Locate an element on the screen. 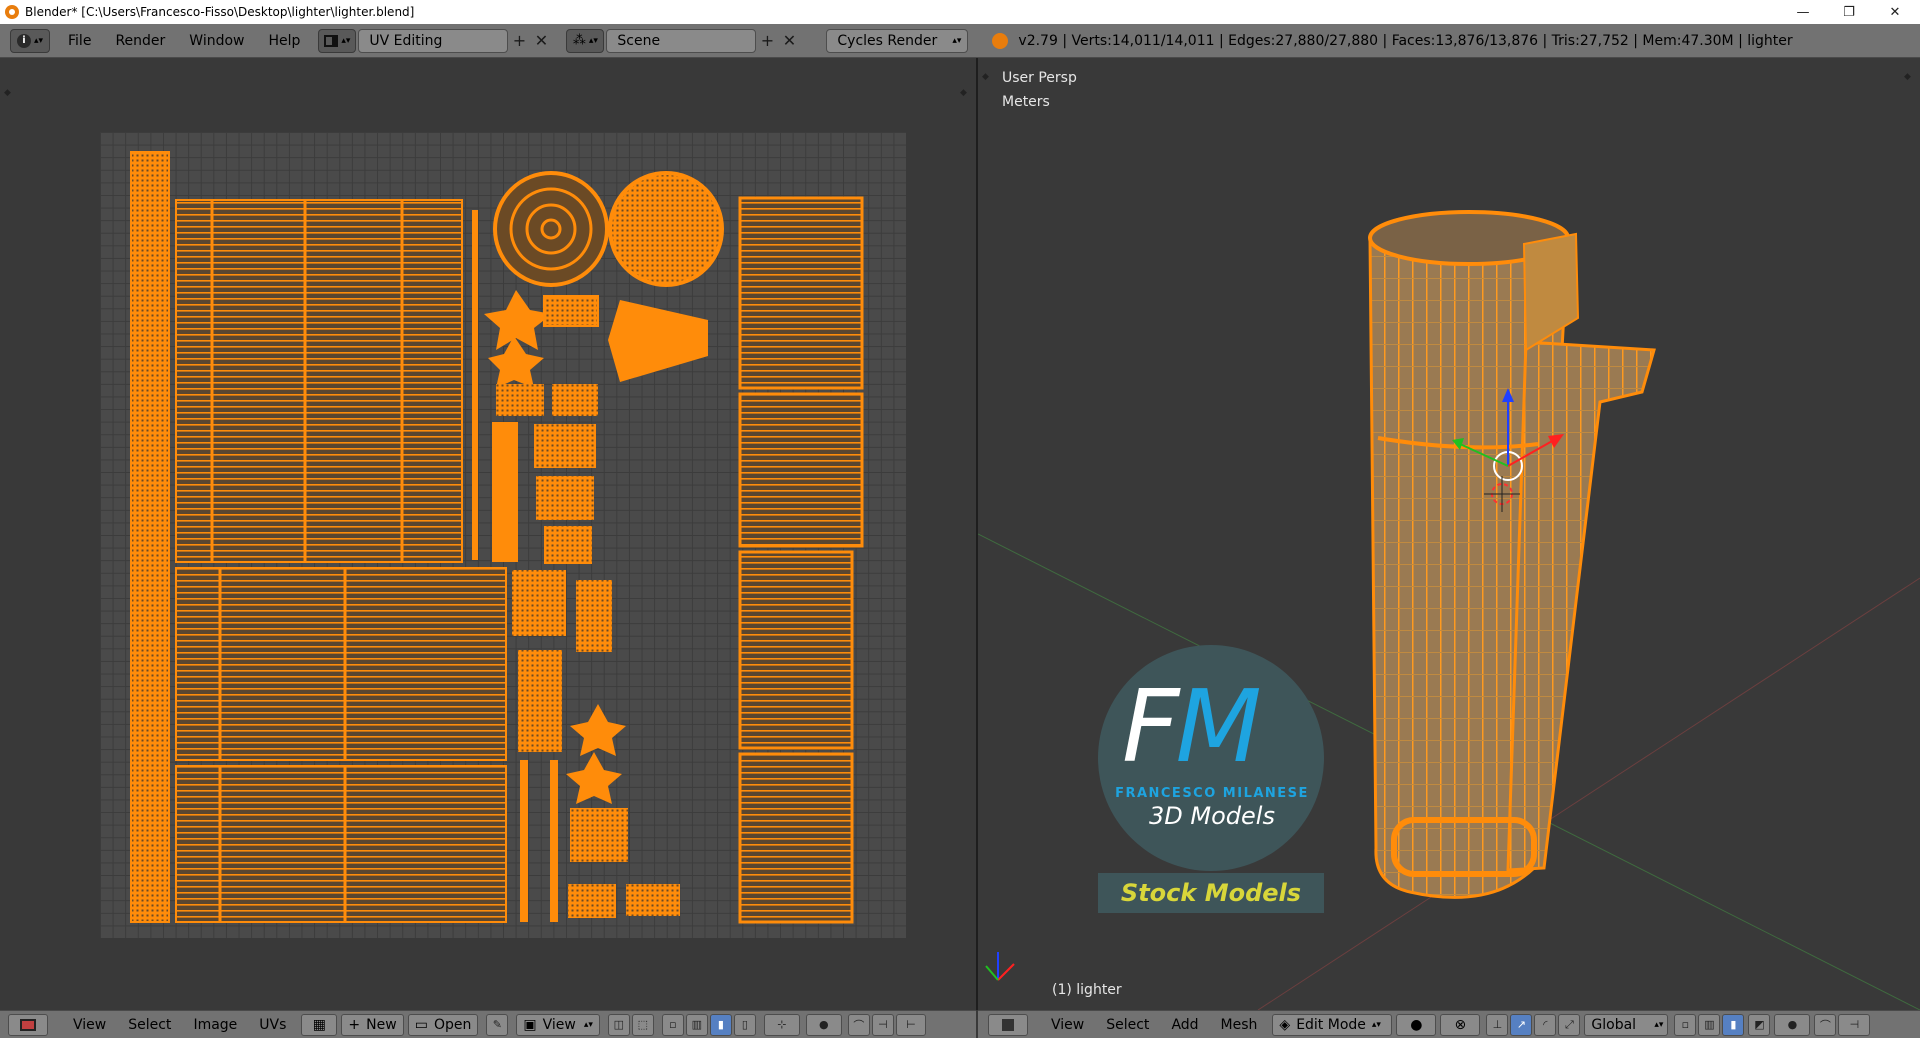 The image size is (1920, 1038). image-browse-icon: ▦ is located at coordinates (319, 1024).